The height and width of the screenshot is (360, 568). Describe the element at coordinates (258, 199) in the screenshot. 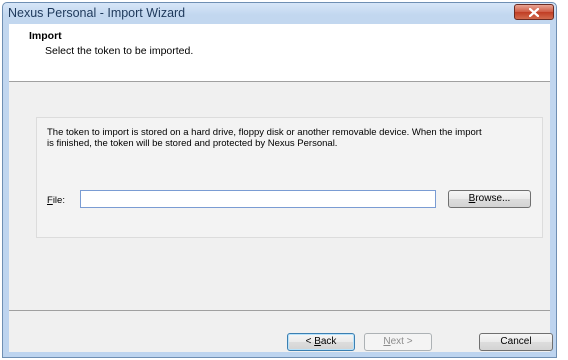

I see `file-path-input` at that location.